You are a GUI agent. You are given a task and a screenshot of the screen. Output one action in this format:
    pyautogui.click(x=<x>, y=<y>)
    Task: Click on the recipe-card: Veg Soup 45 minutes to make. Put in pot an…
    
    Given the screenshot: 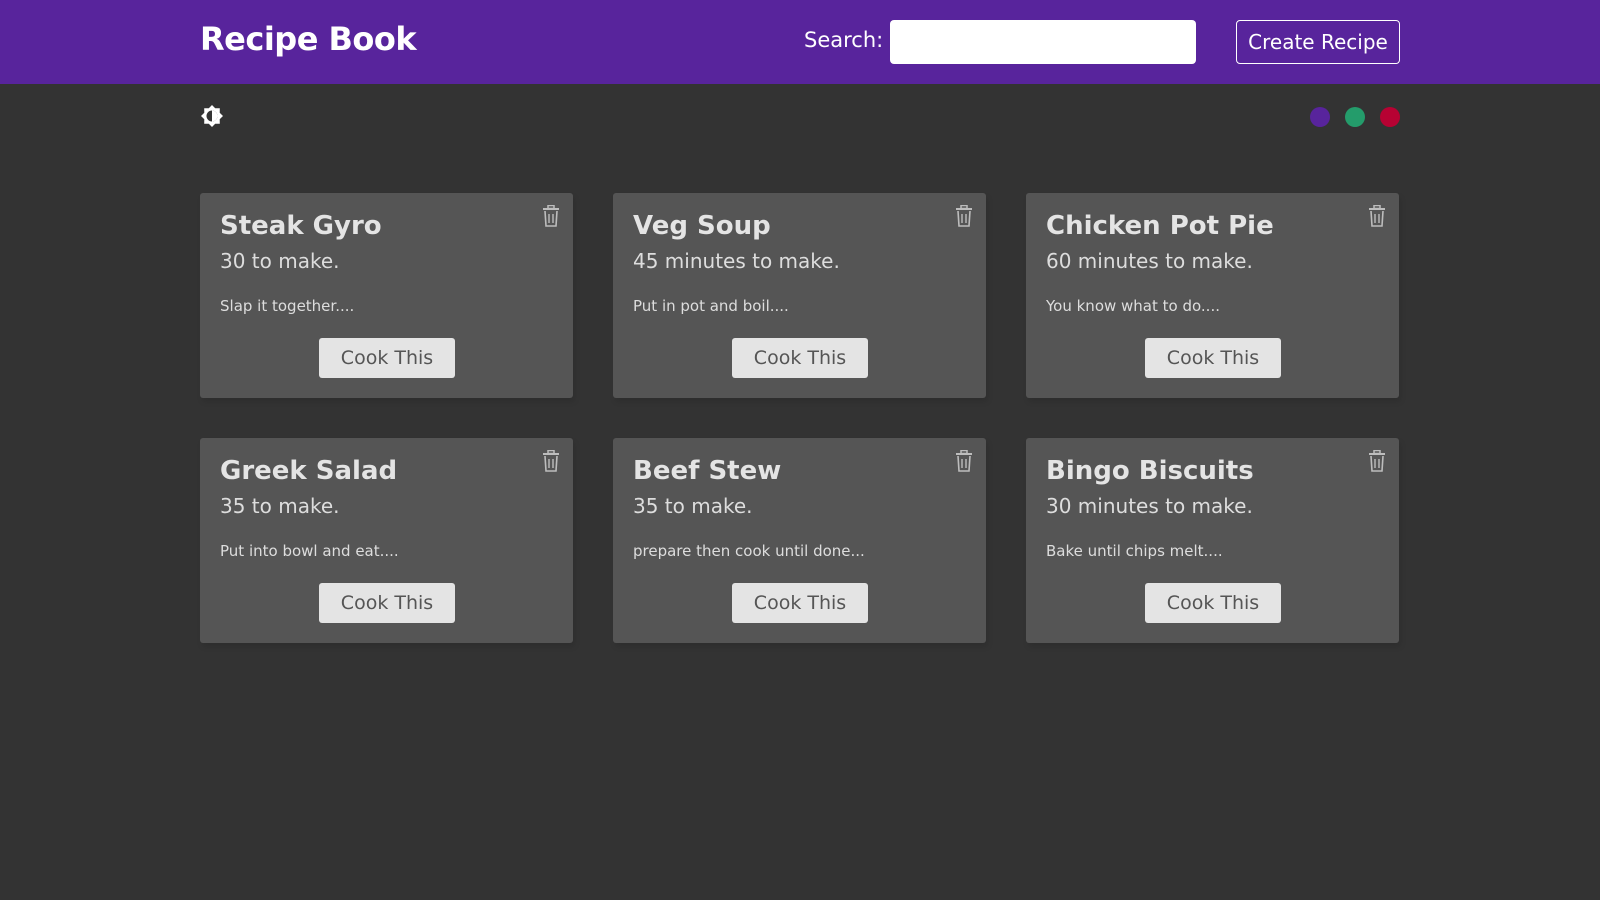 What is the action you would take?
    pyautogui.click(x=799, y=295)
    